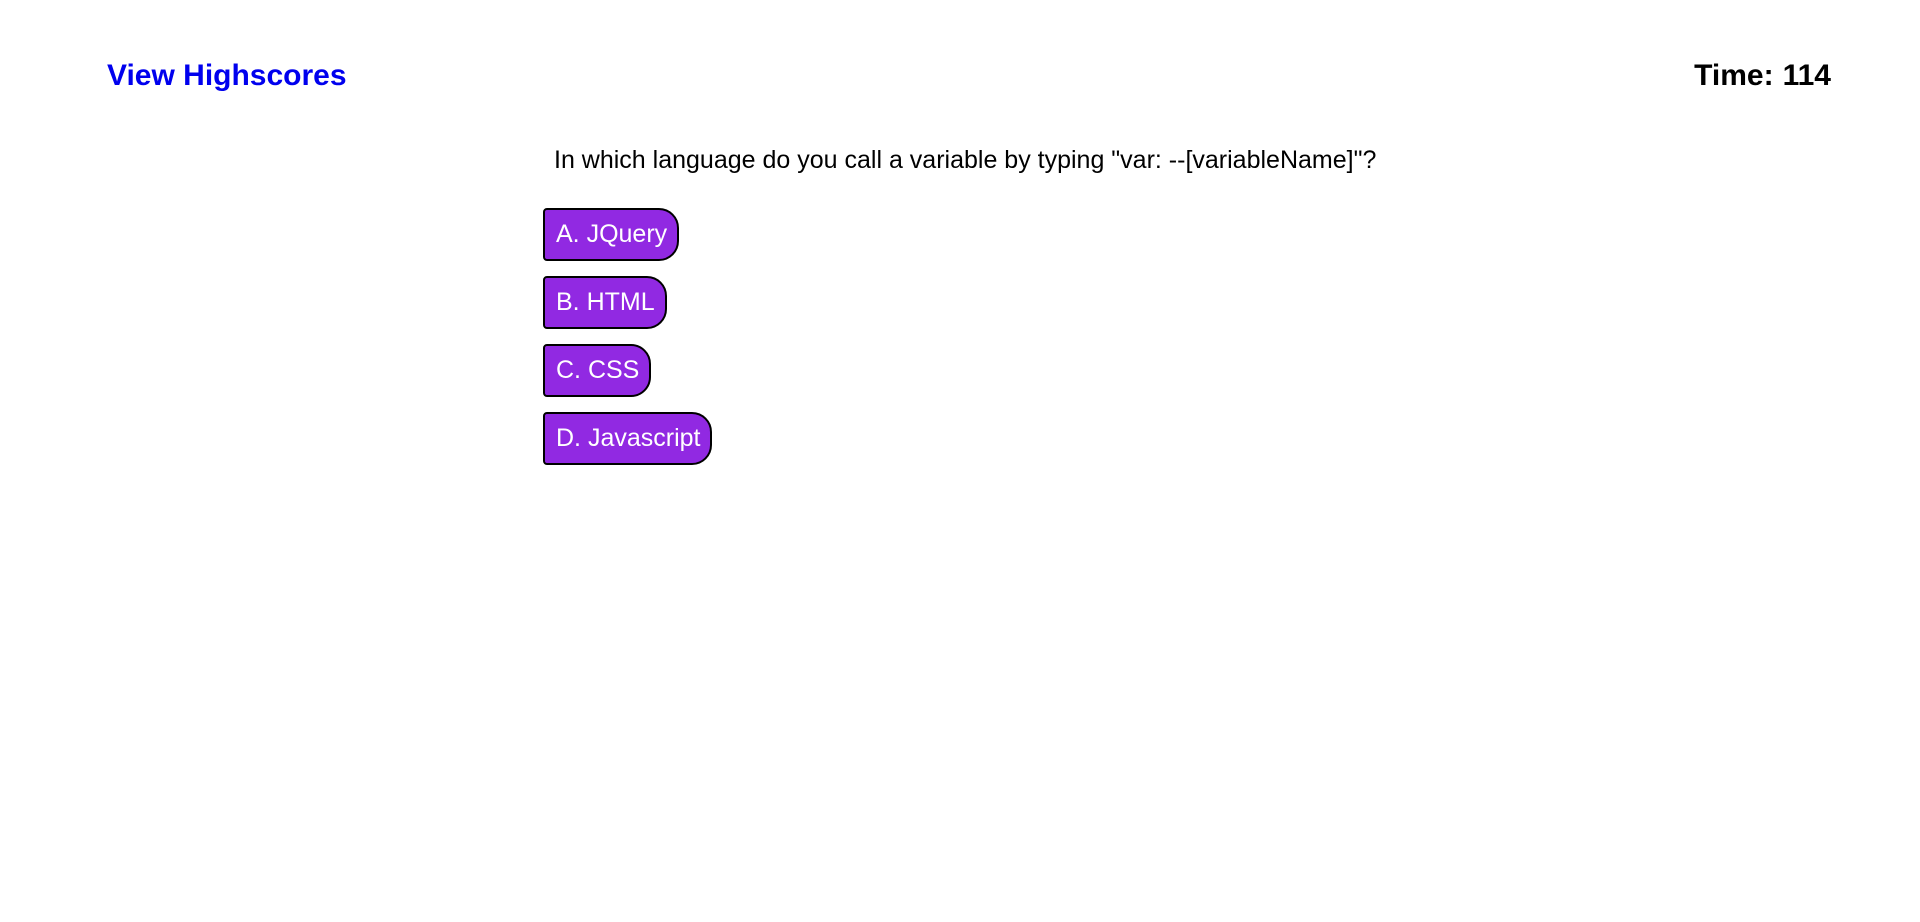 This screenshot has width=1920, height=922. Describe the element at coordinates (227, 76) in the screenshot. I see `view-highscores-link: View Highscores` at that location.